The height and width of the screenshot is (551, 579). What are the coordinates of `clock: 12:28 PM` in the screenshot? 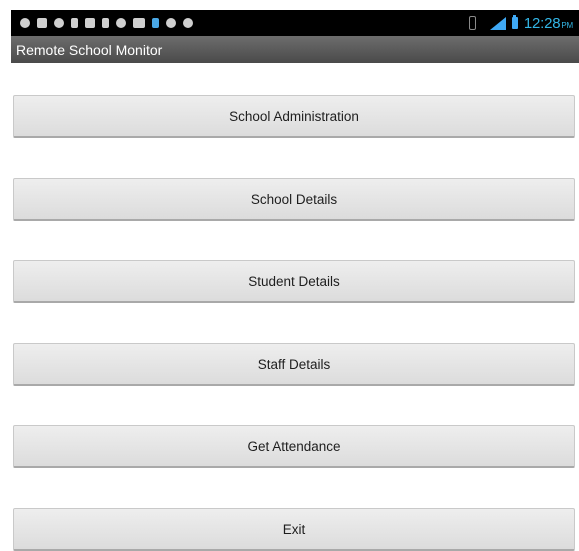 It's located at (548, 23).